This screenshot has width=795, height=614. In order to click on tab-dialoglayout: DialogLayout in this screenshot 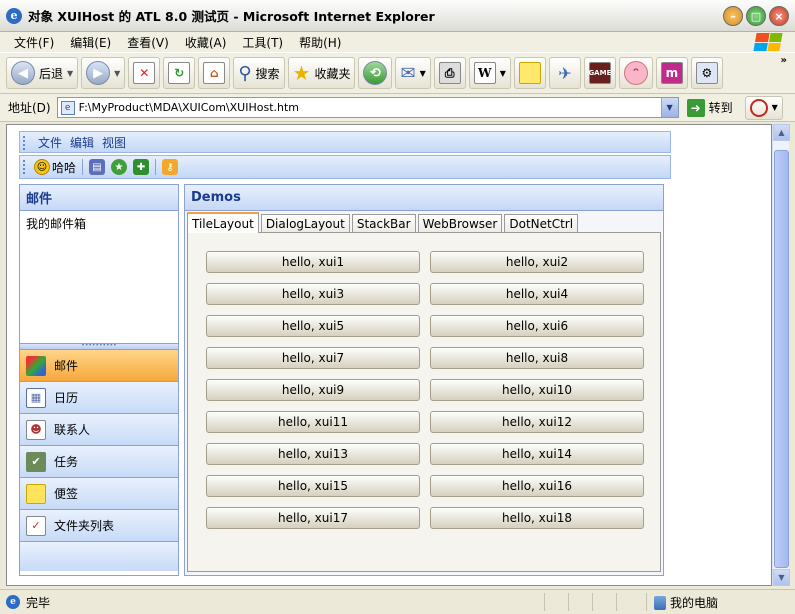, I will do `click(305, 223)`.